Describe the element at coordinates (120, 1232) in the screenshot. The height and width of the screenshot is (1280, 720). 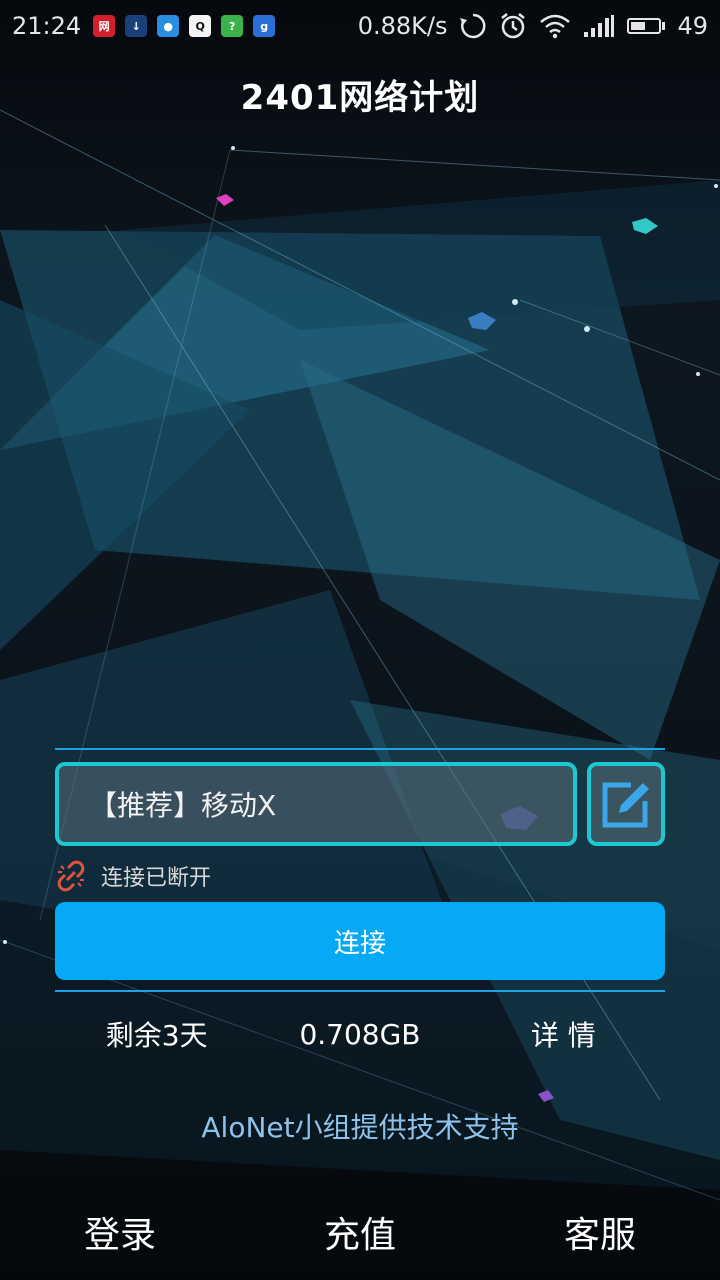
I see `nav-login: 登录` at that location.